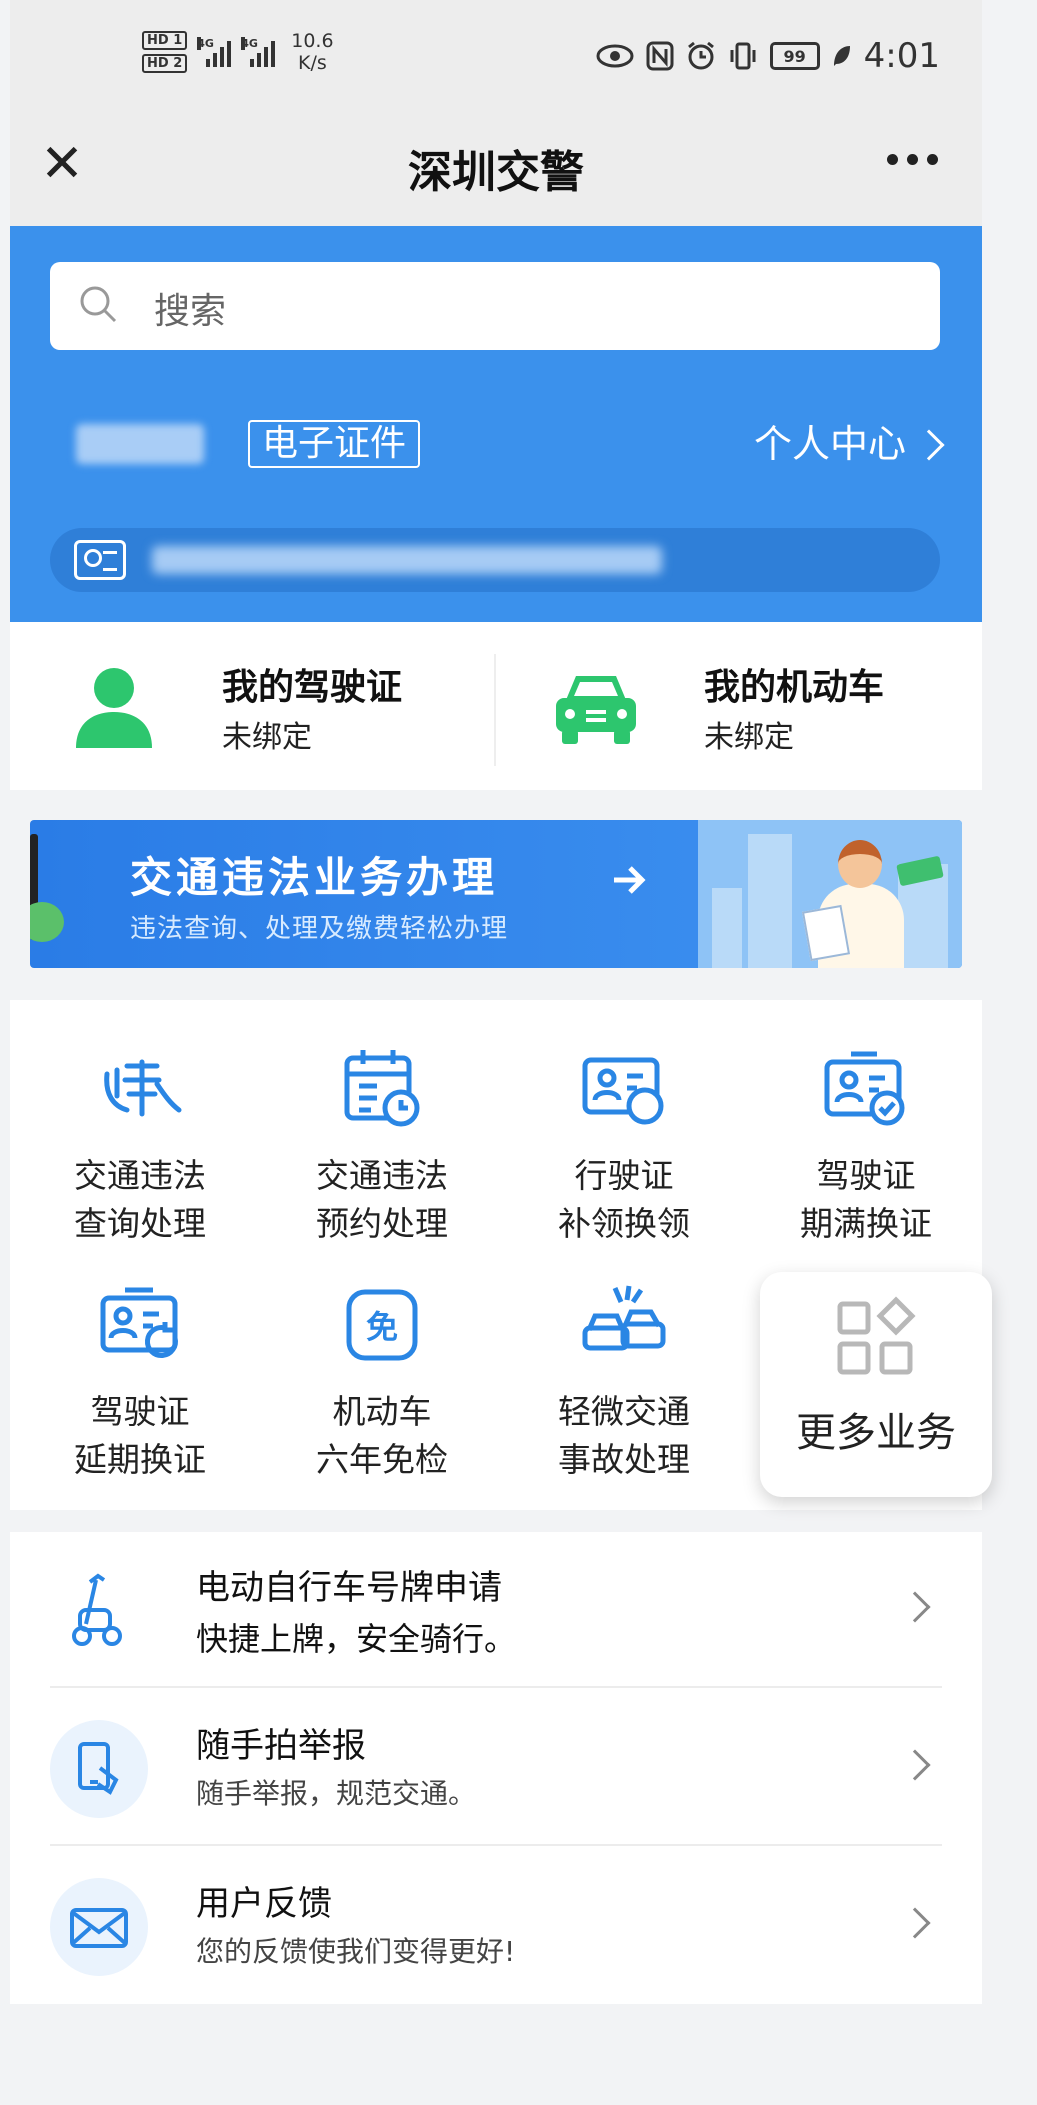 Image resolution: width=1037 pixels, height=2105 pixels. I want to click on accident-icon, so click(624, 1318).